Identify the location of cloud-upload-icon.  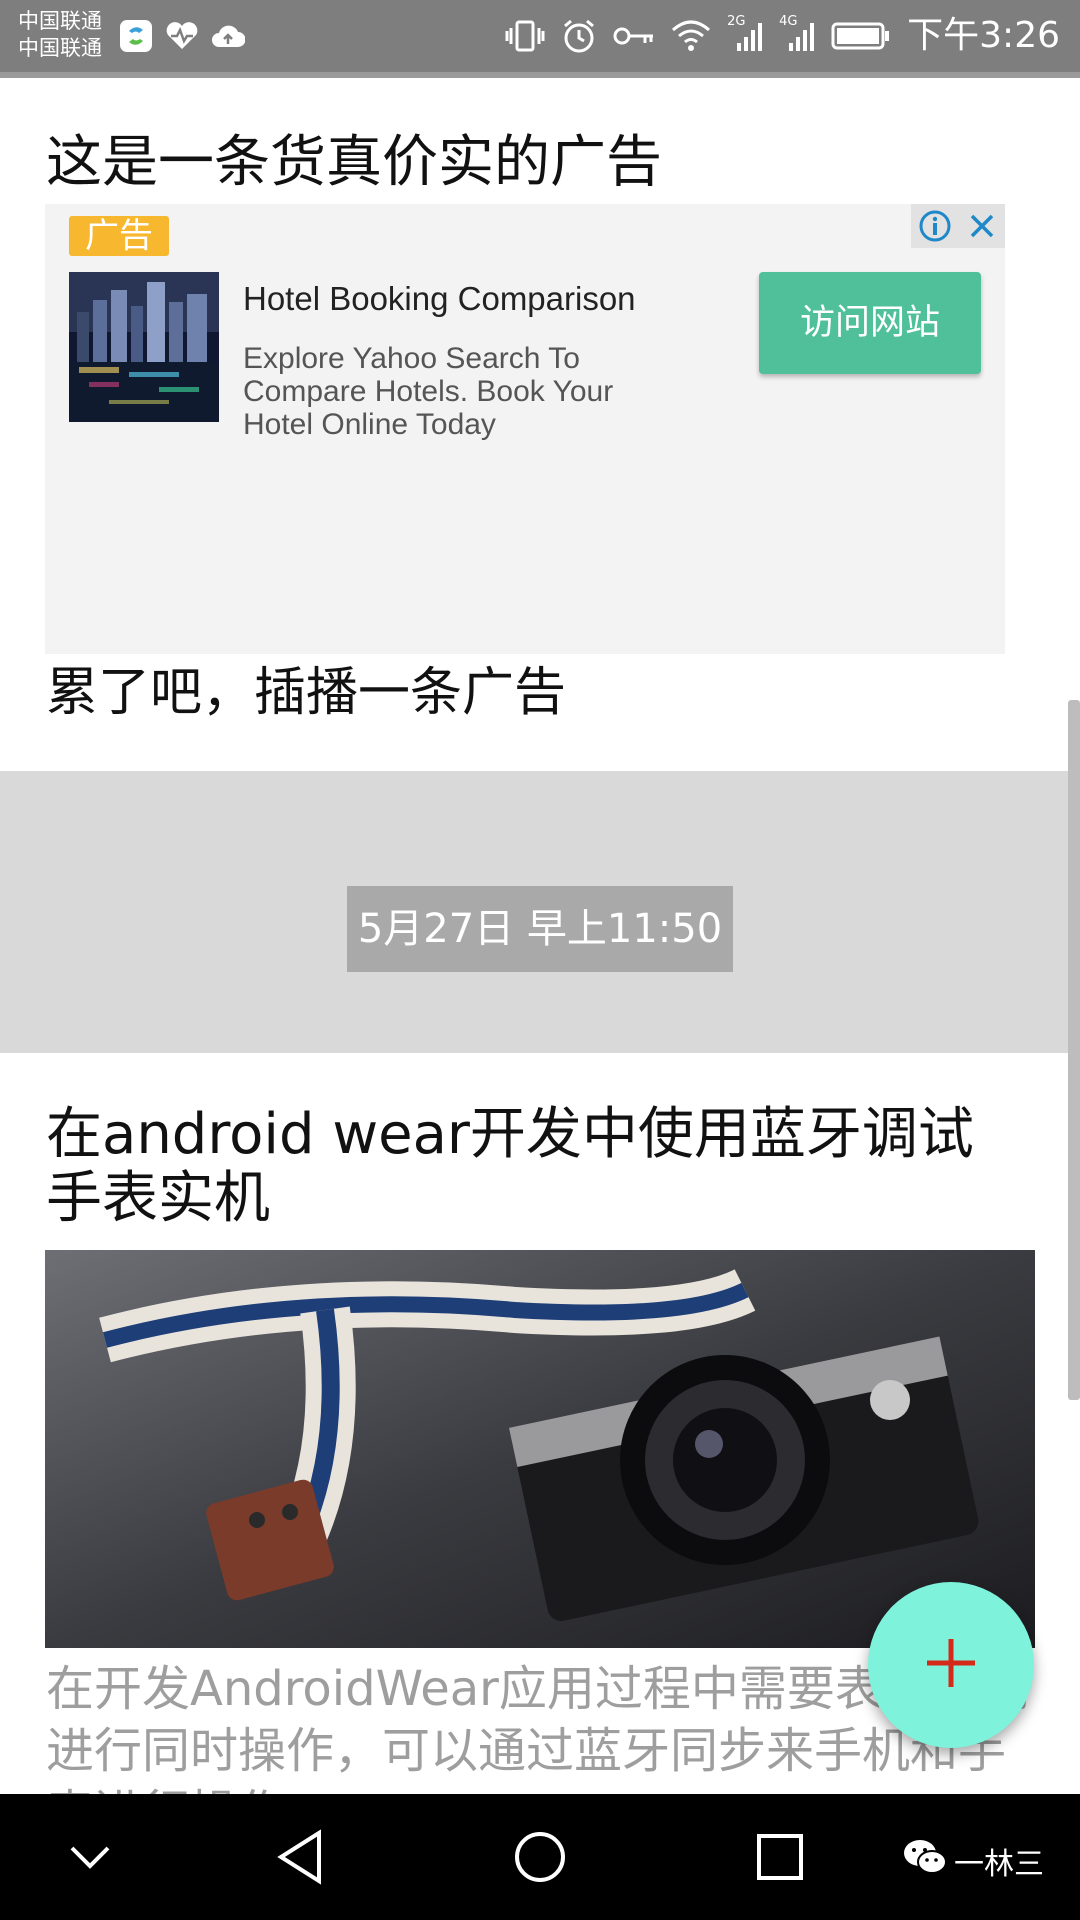
(228, 36).